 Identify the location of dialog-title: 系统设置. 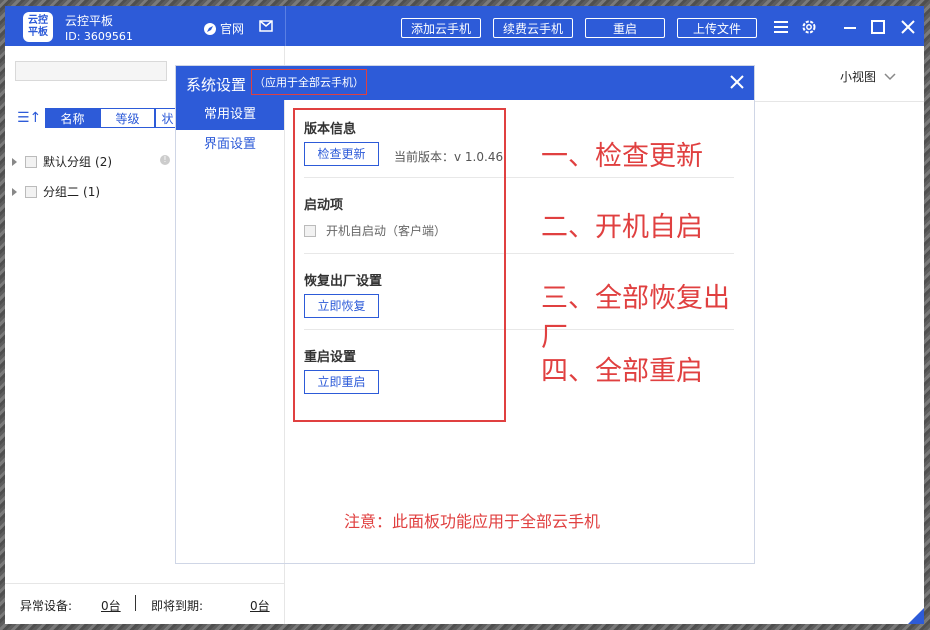
(216, 85).